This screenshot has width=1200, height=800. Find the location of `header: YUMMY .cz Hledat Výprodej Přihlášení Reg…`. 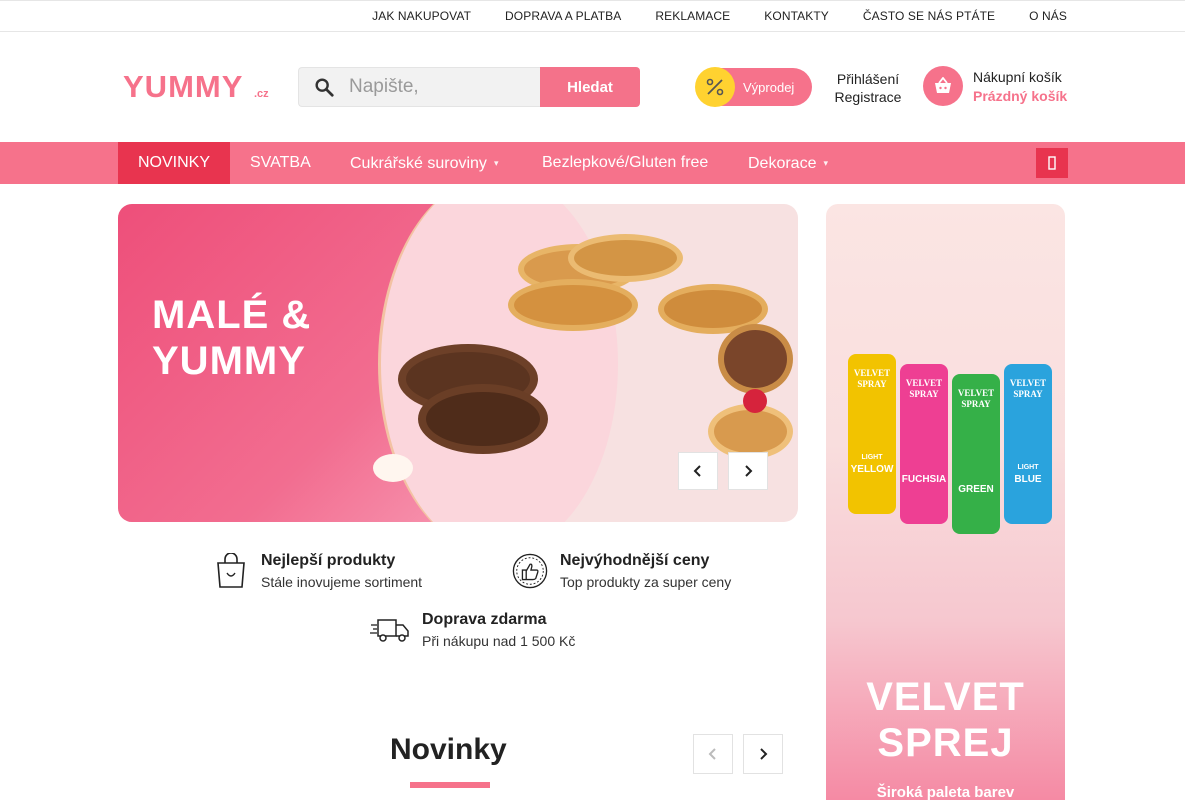

header: YUMMY .cz Hledat Výprodej Přihlášení Reg… is located at coordinates (592, 87).